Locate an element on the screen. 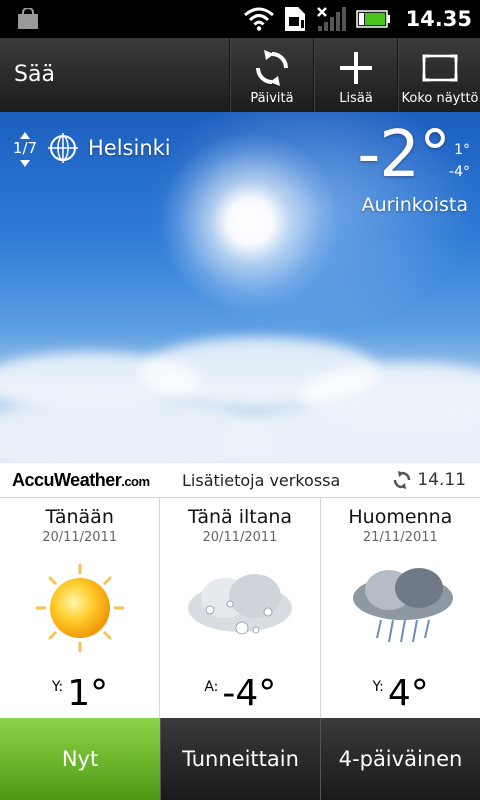 The width and height of the screenshot is (480, 800). forecast-tomorrow: Huomenna 21/11/2011 Y: 4° is located at coordinates (400, 608).